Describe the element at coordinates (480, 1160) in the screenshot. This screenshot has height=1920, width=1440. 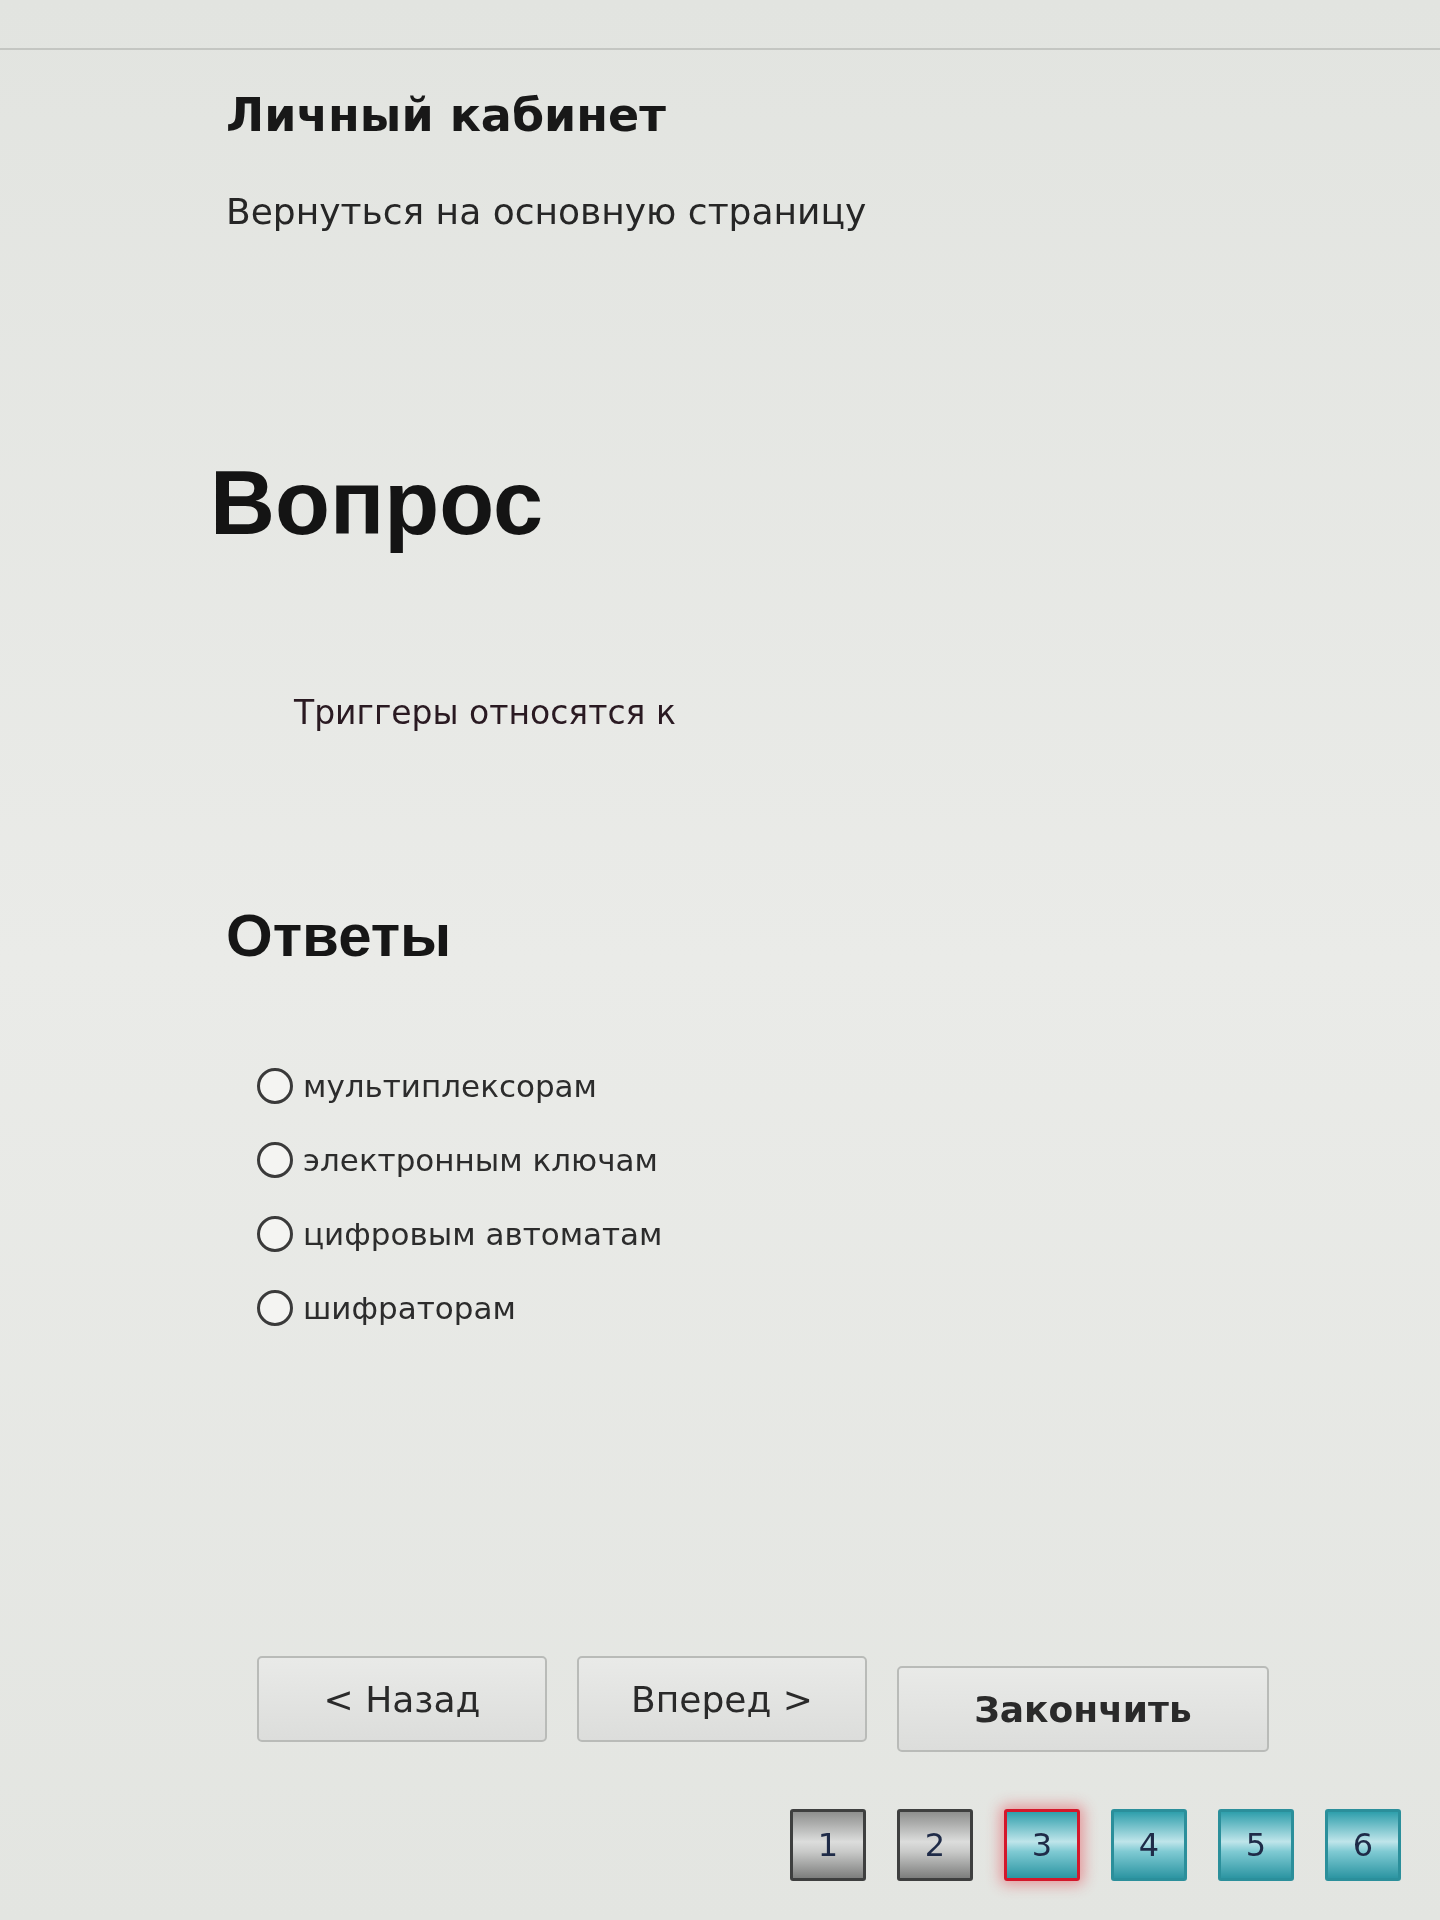
I see `answer-option: электронным ключам` at that location.